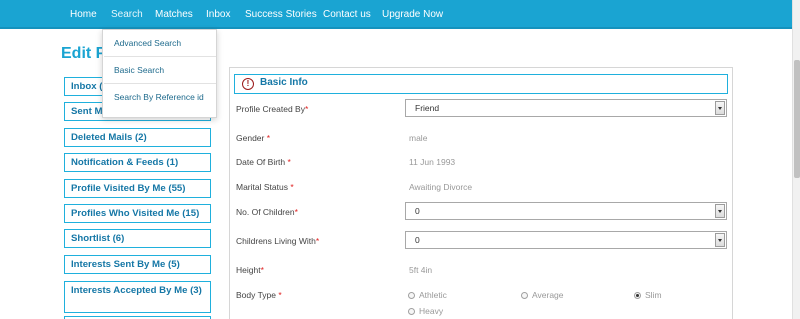  What do you see at coordinates (412, 14) in the screenshot?
I see `nav-upgrade-now: Upgrade Now` at bounding box center [412, 14].